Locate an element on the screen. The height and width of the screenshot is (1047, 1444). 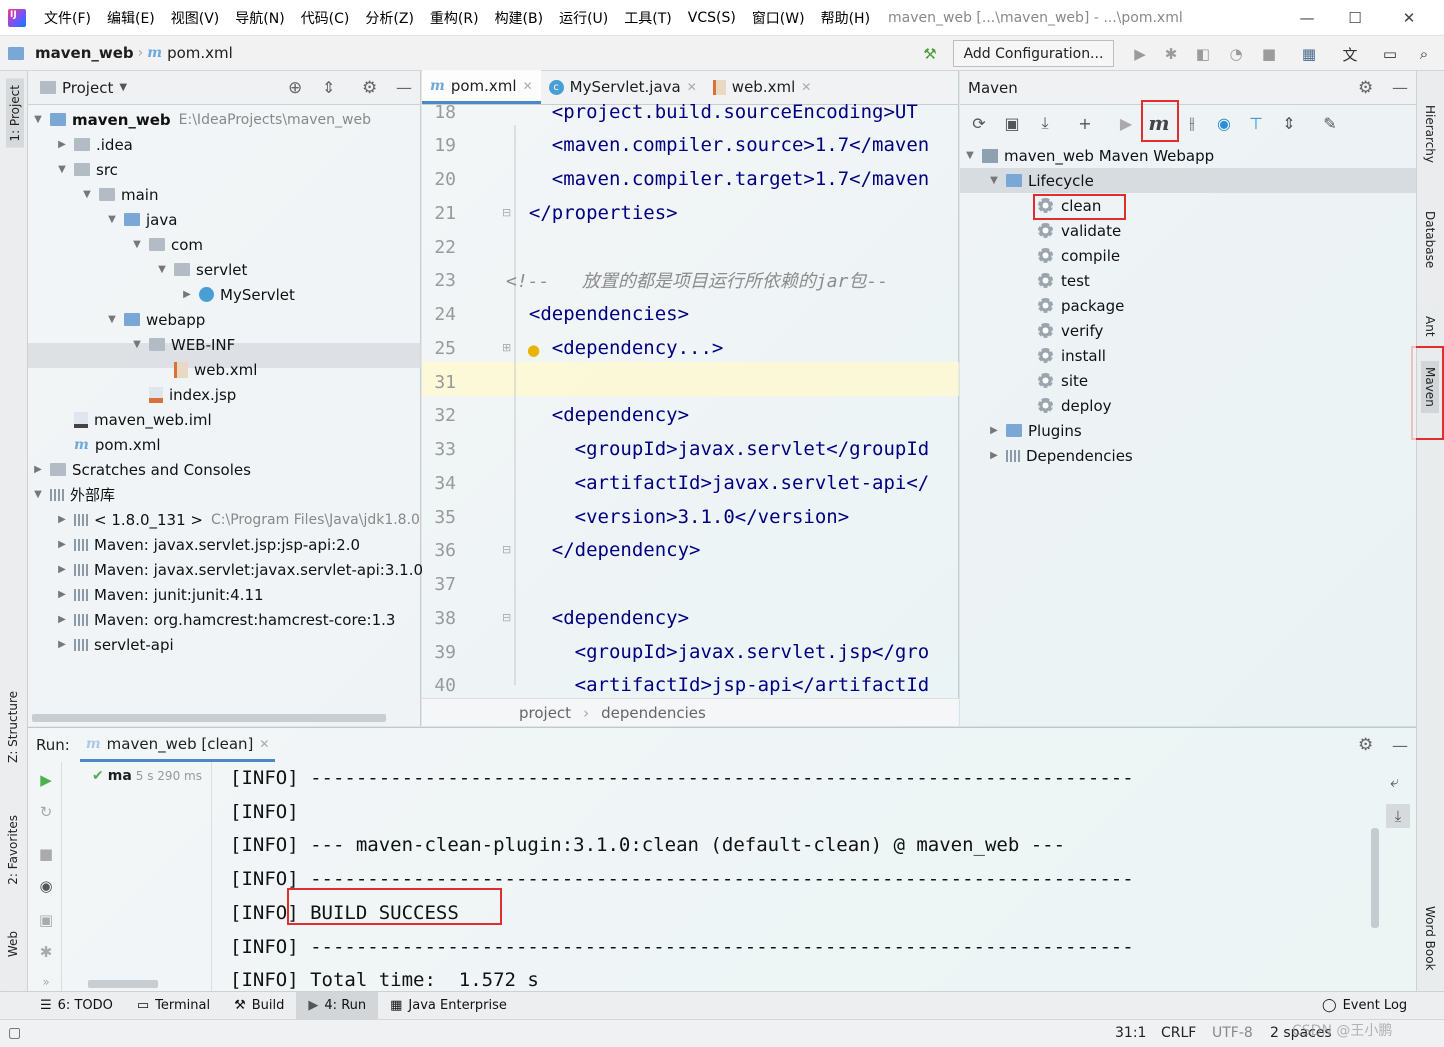
download-icon: ⤓ is located at coordinates (1045, 123).